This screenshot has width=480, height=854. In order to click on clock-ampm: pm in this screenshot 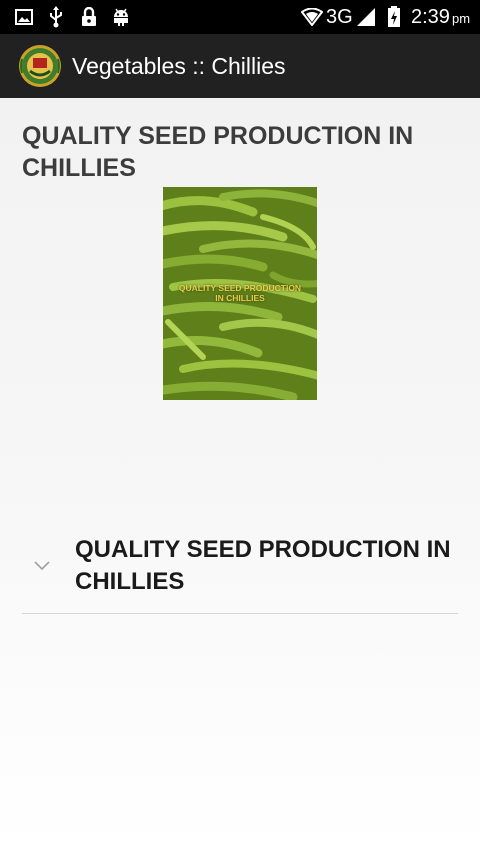, I will do `click(461, 18)`.